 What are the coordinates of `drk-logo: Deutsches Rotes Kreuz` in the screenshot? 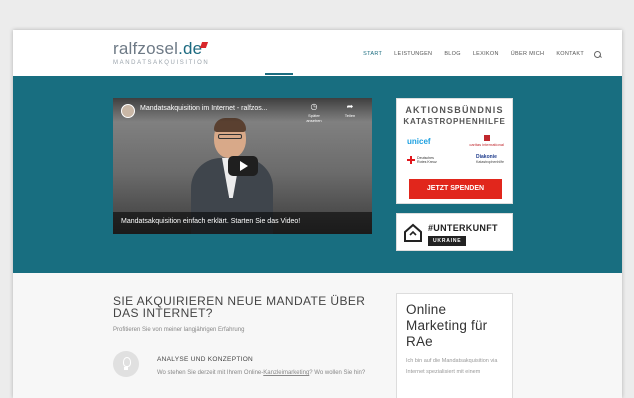 It's located at (423, 160).